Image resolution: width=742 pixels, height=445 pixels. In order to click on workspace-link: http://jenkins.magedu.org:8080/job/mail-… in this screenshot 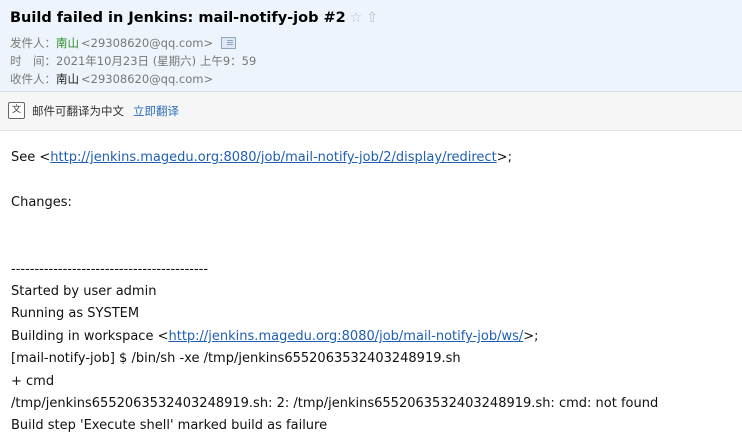, I will do `click(345, 336)`.